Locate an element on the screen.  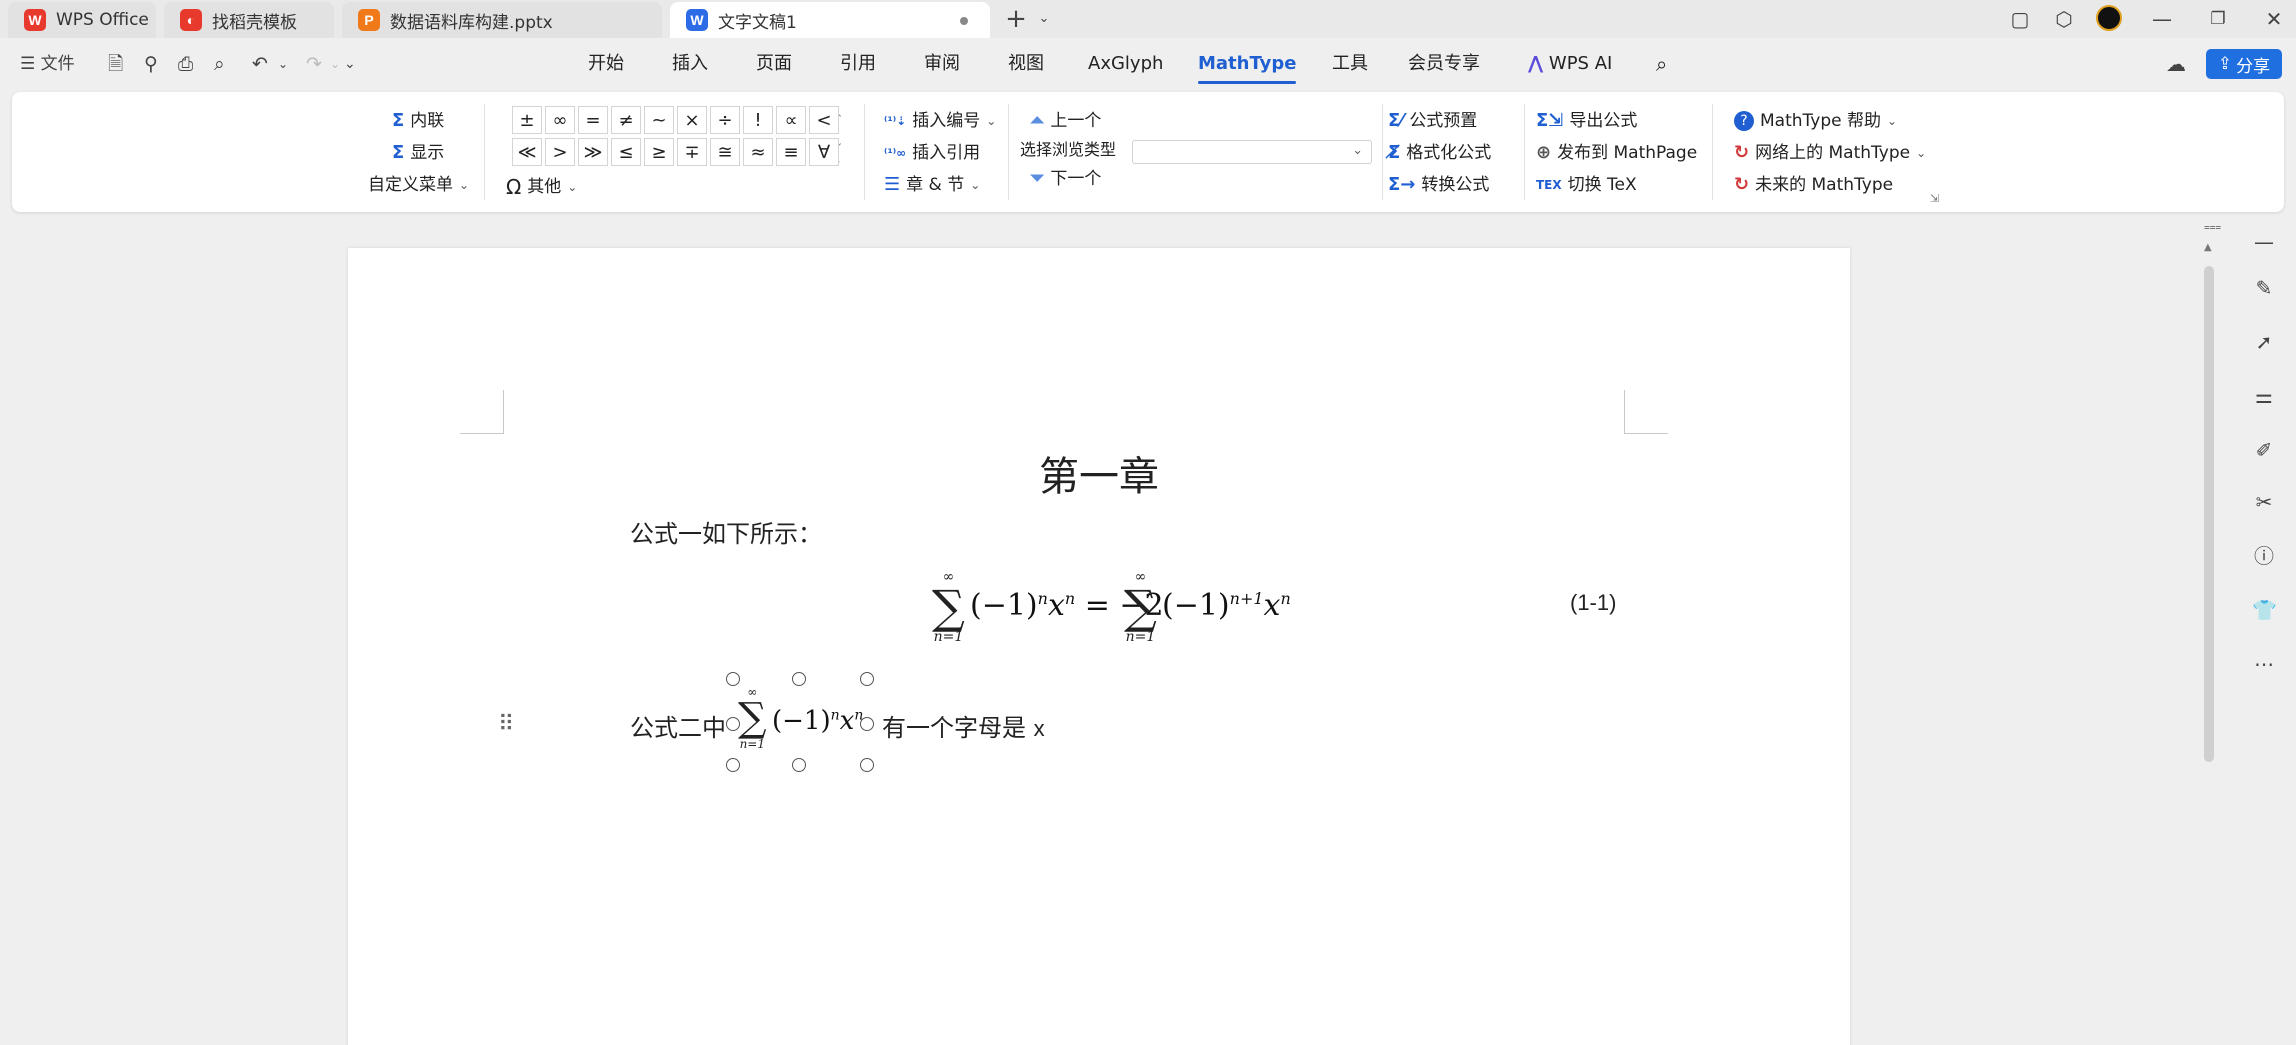
symbol-button: ∀ is located at coordinates (824, 152).